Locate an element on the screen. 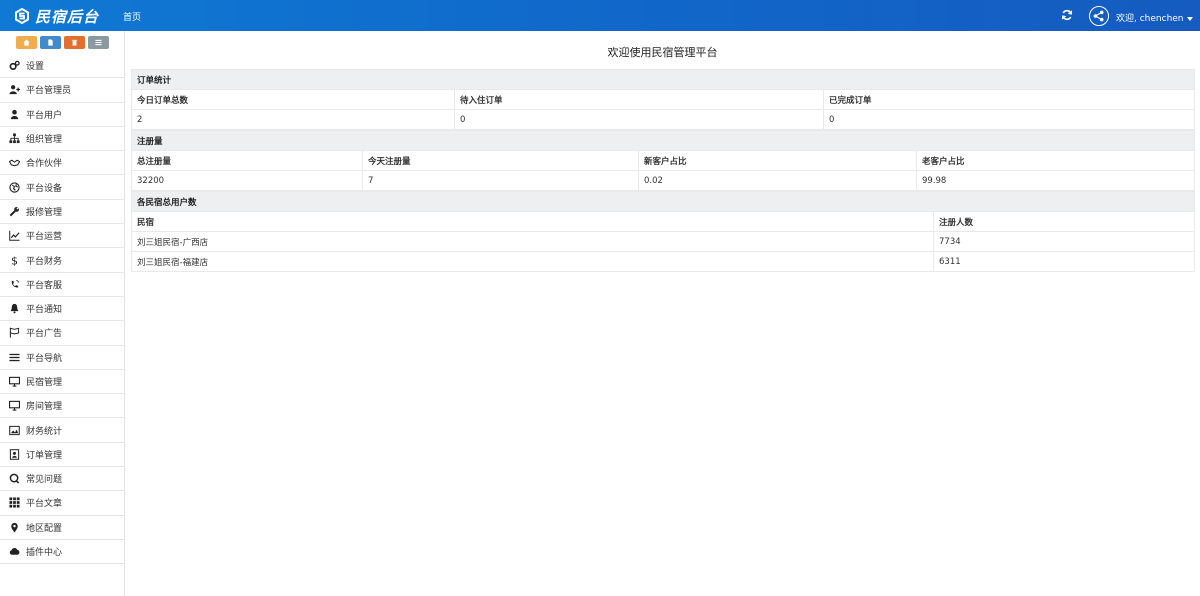  quick-actions is located at coordinates (62, 42).